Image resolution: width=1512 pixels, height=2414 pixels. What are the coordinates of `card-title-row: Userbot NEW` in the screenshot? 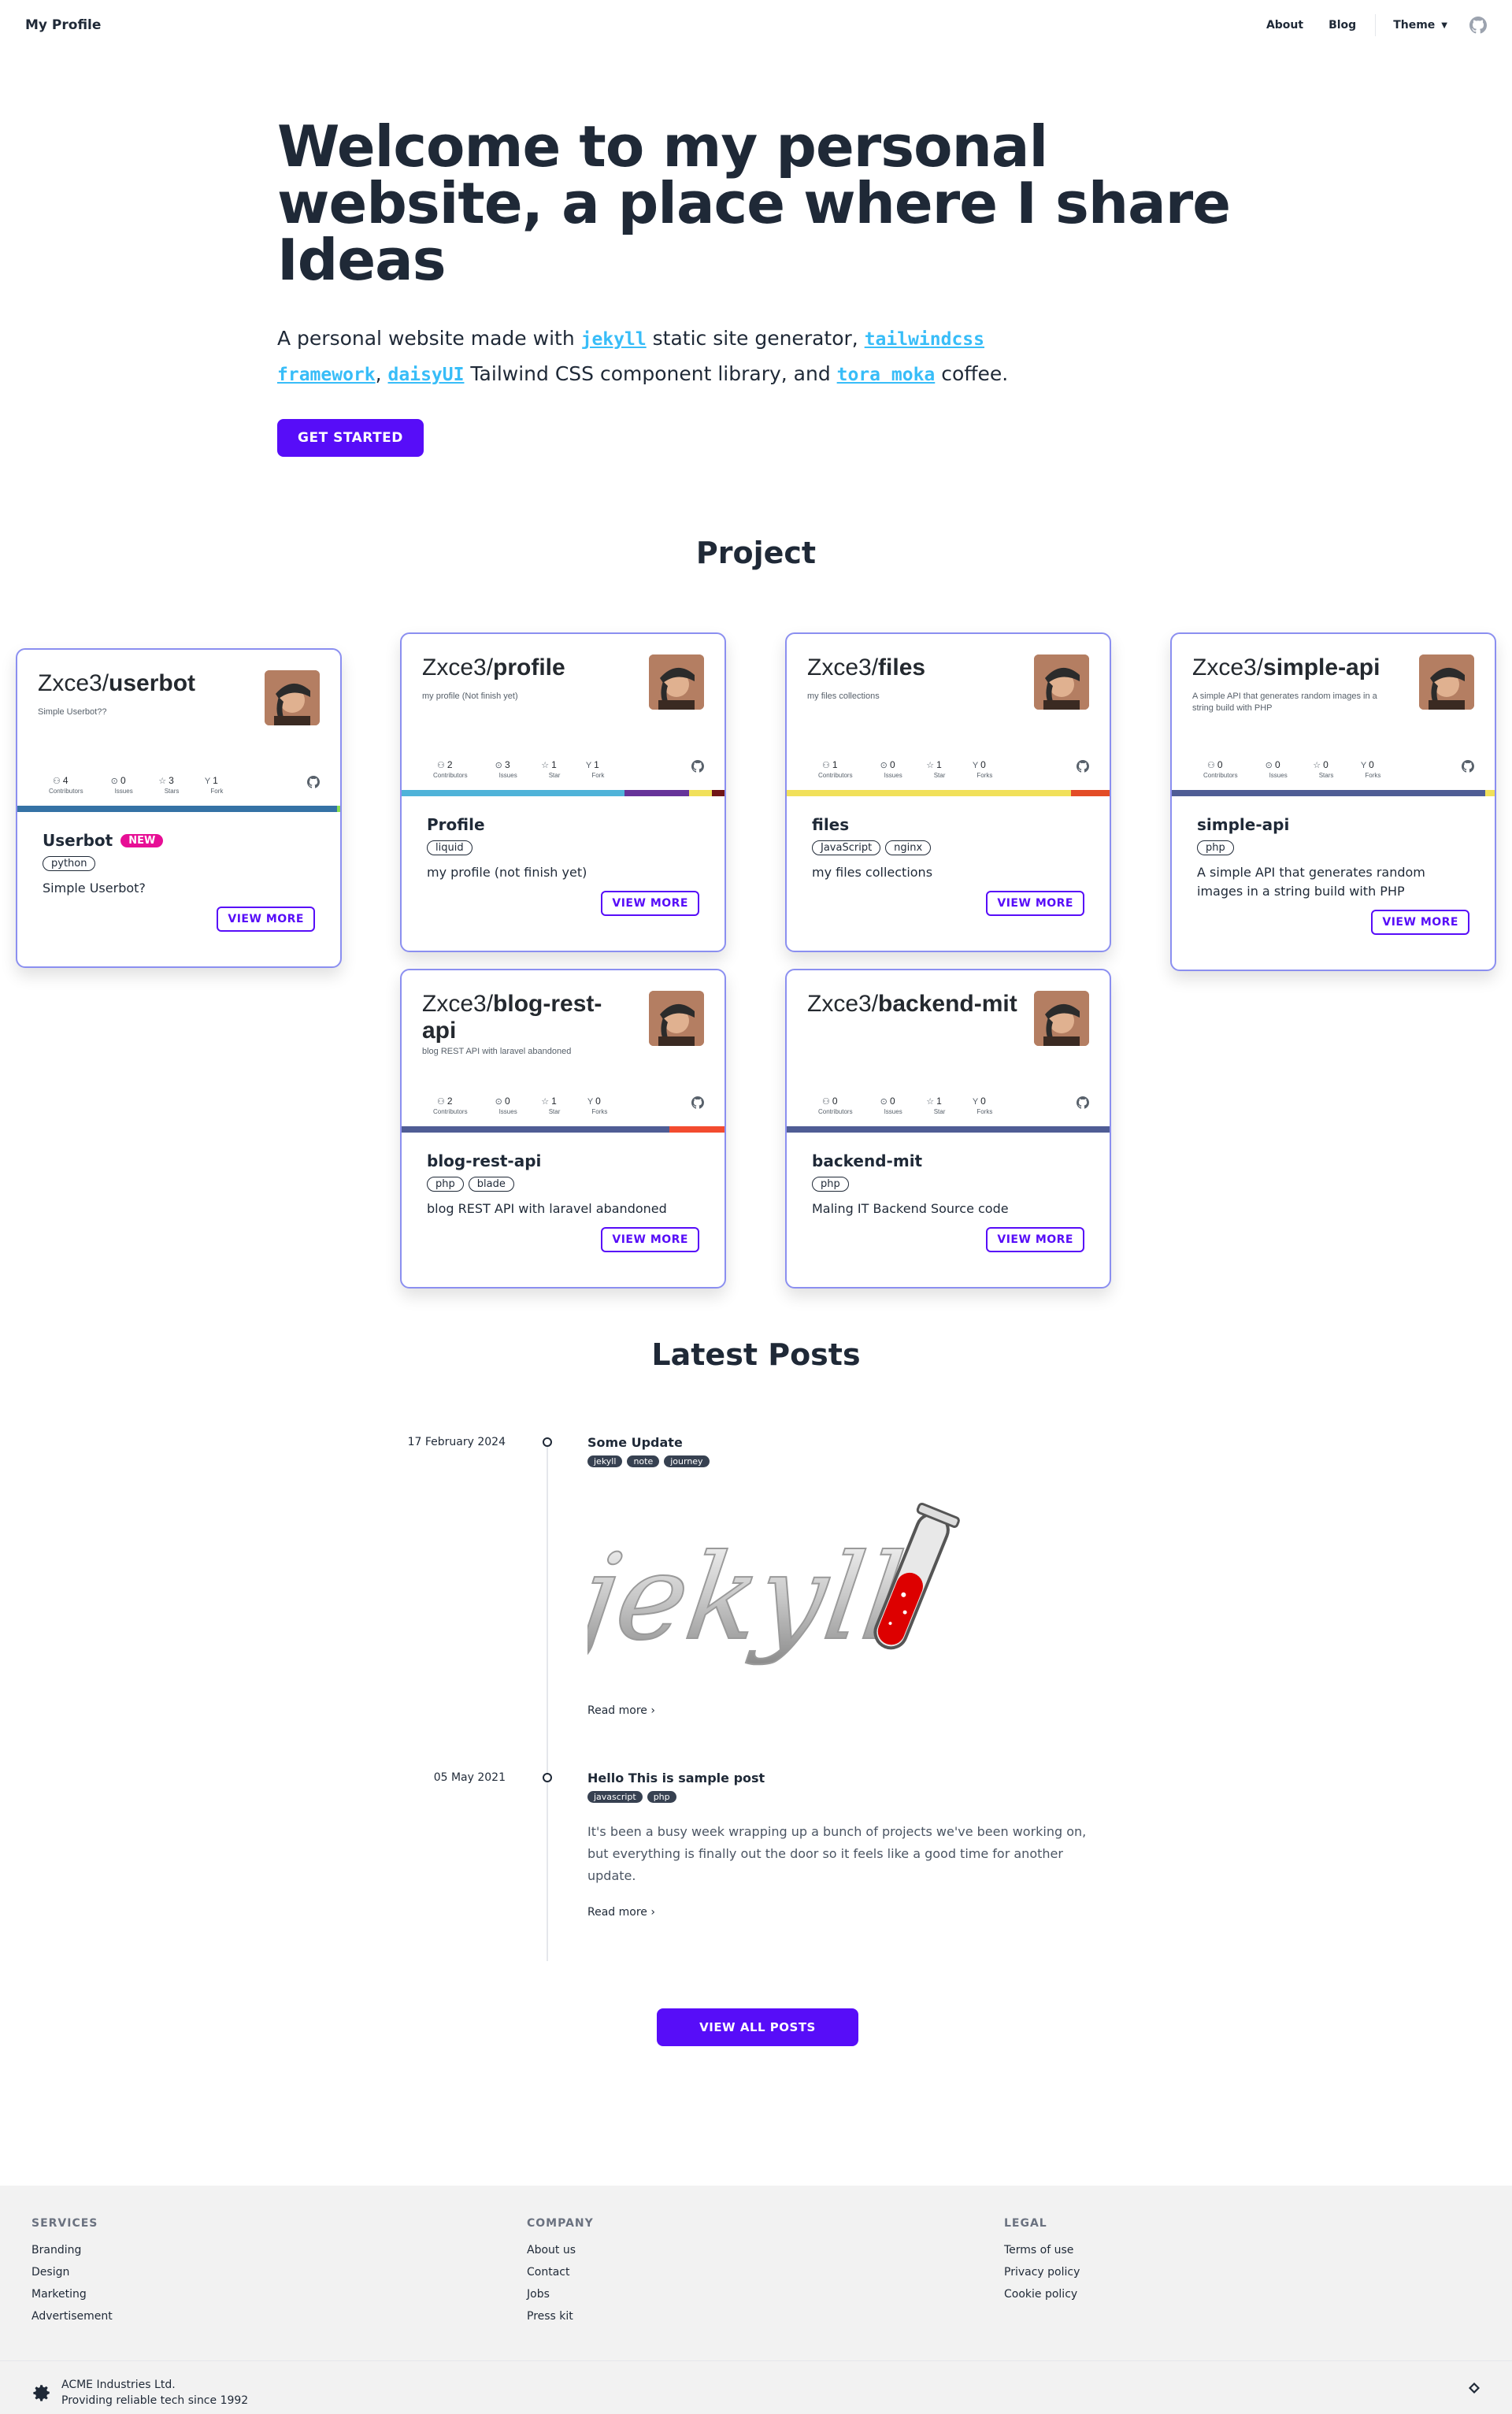 It's located at (179, 840).